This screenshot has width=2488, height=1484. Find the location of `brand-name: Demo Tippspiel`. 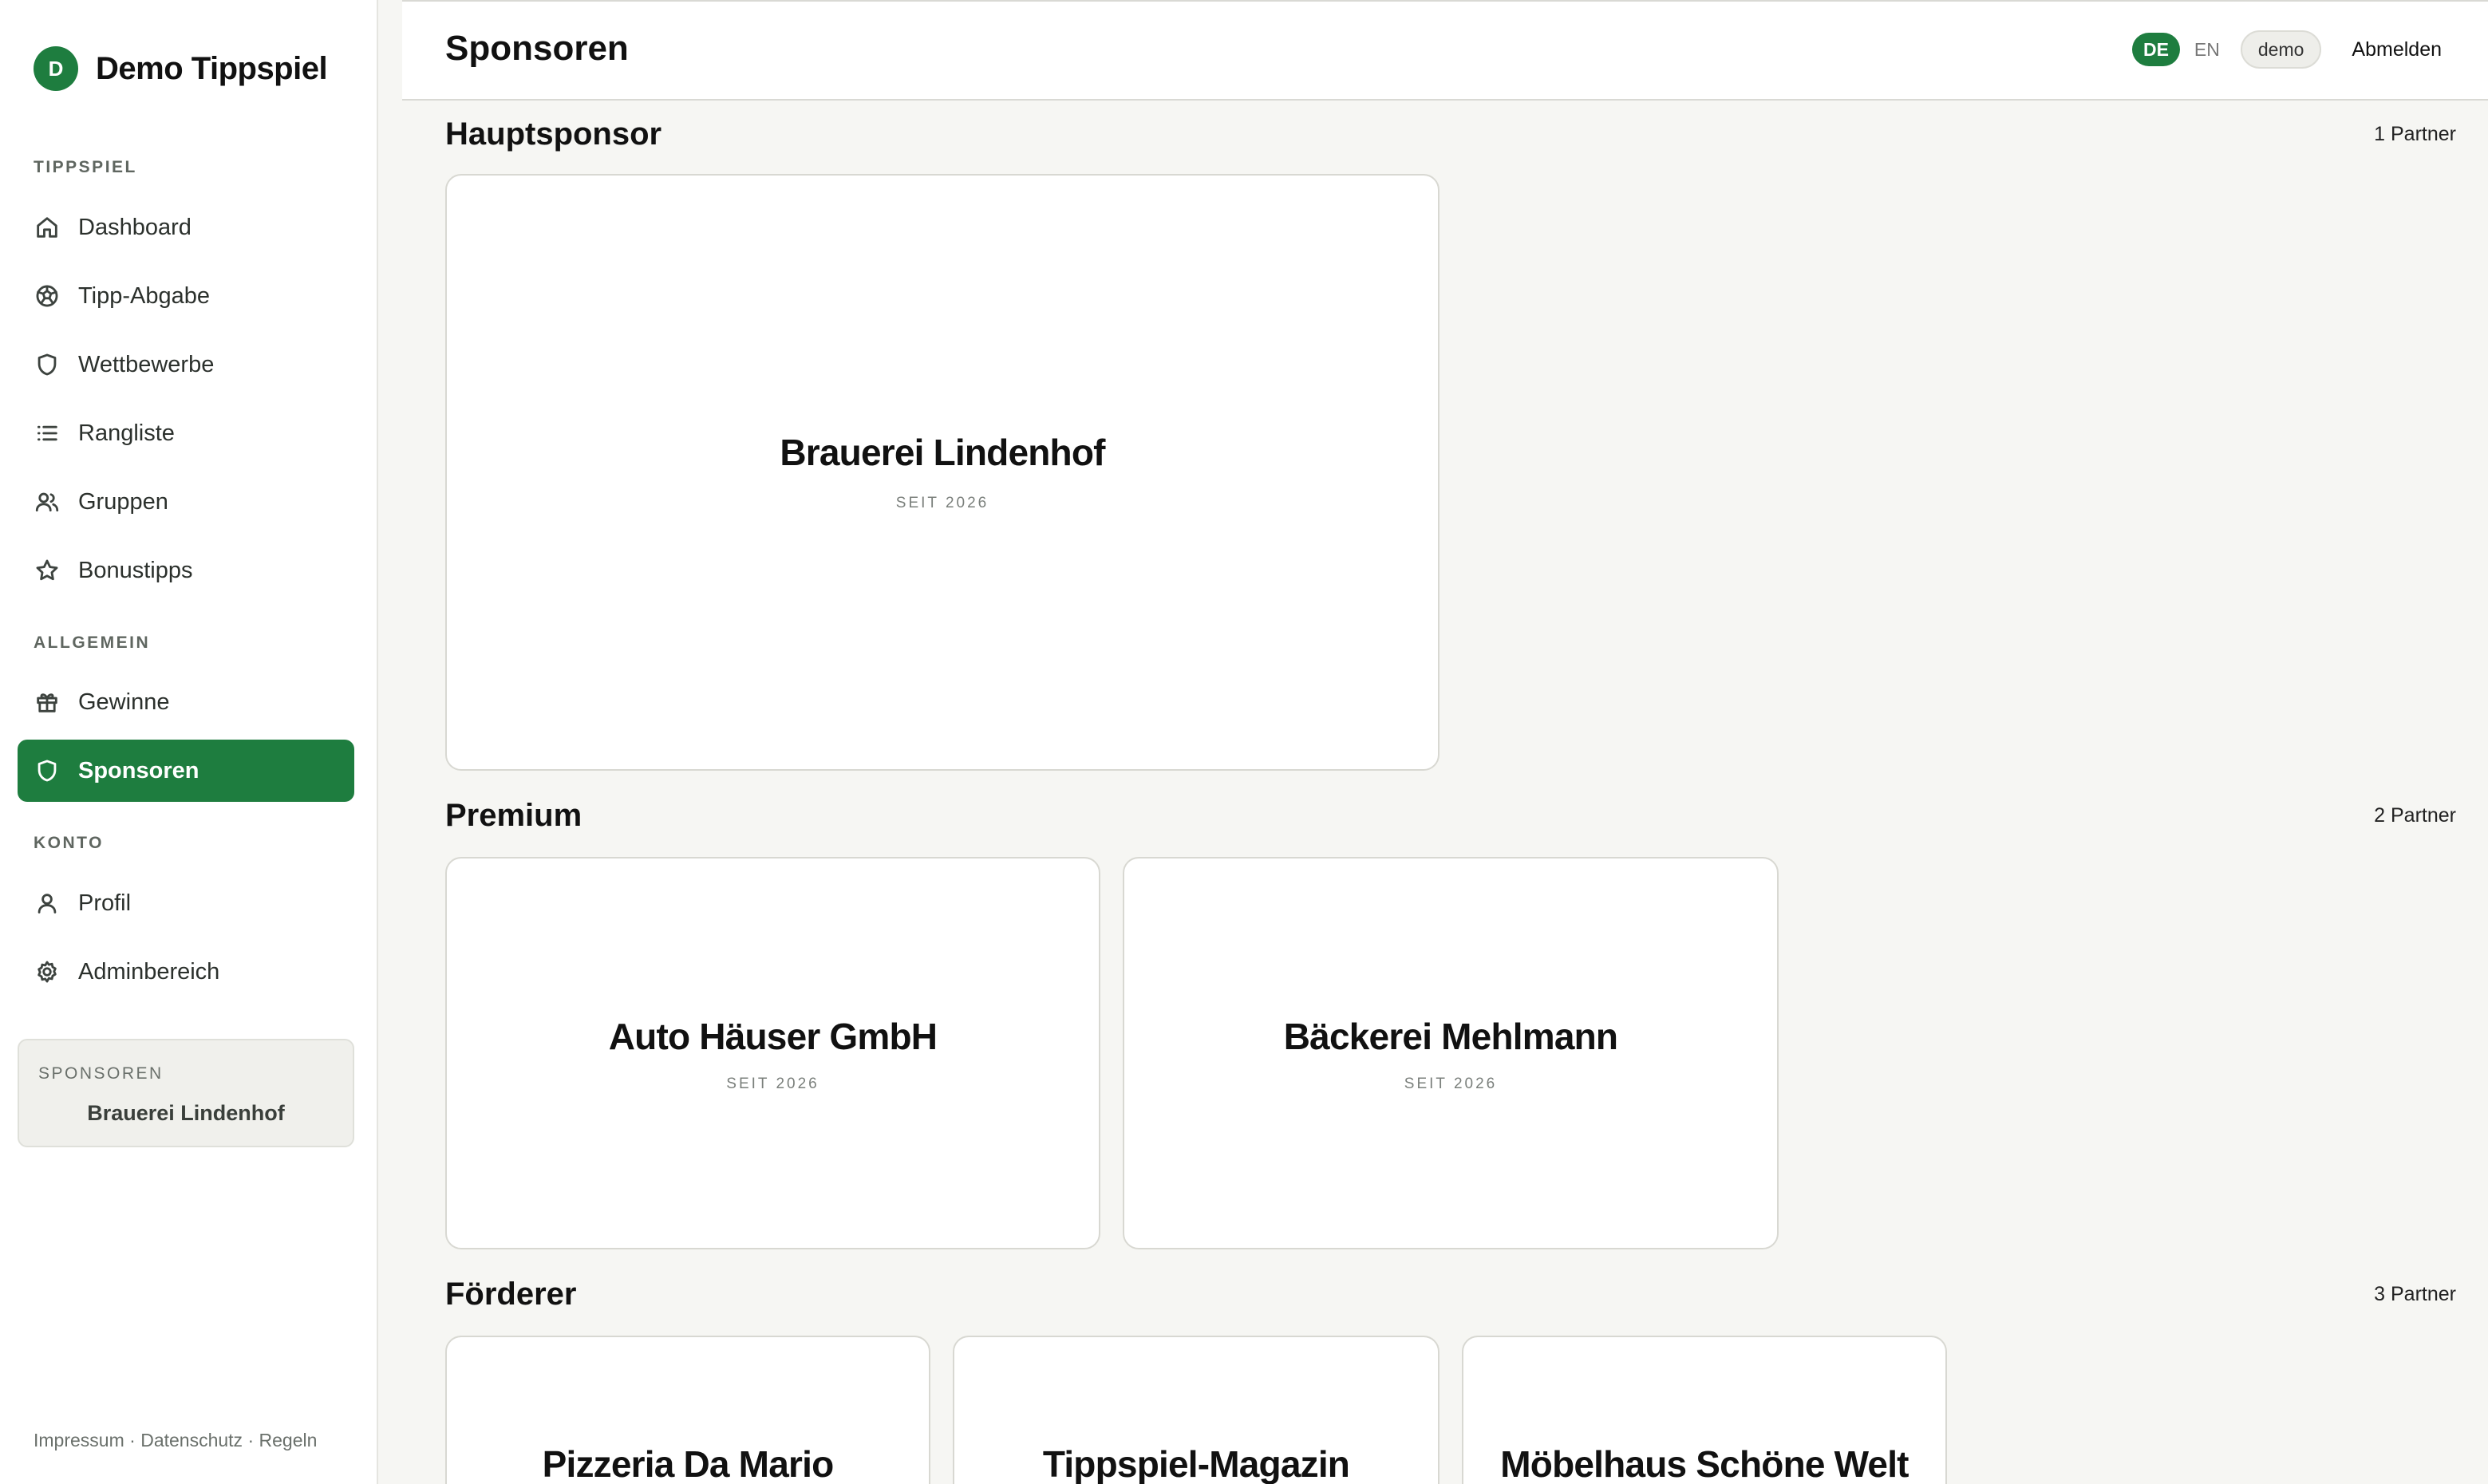

brand-name: Demo Tippspiel is located at coordinates (212, 68).